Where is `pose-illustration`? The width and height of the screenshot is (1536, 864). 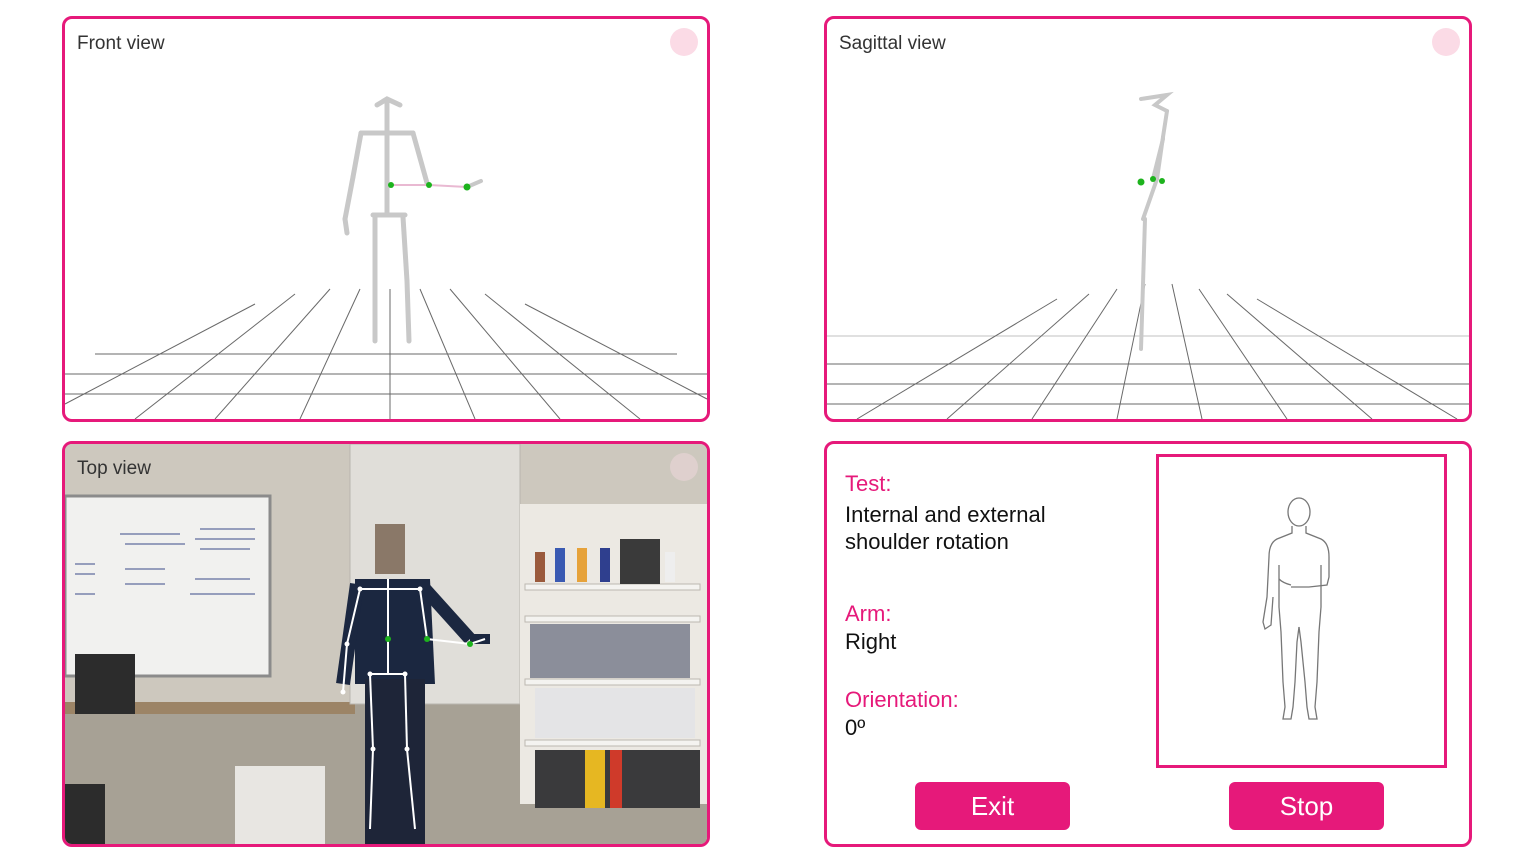
pose-illustration is located at coordinates (1301, 611).